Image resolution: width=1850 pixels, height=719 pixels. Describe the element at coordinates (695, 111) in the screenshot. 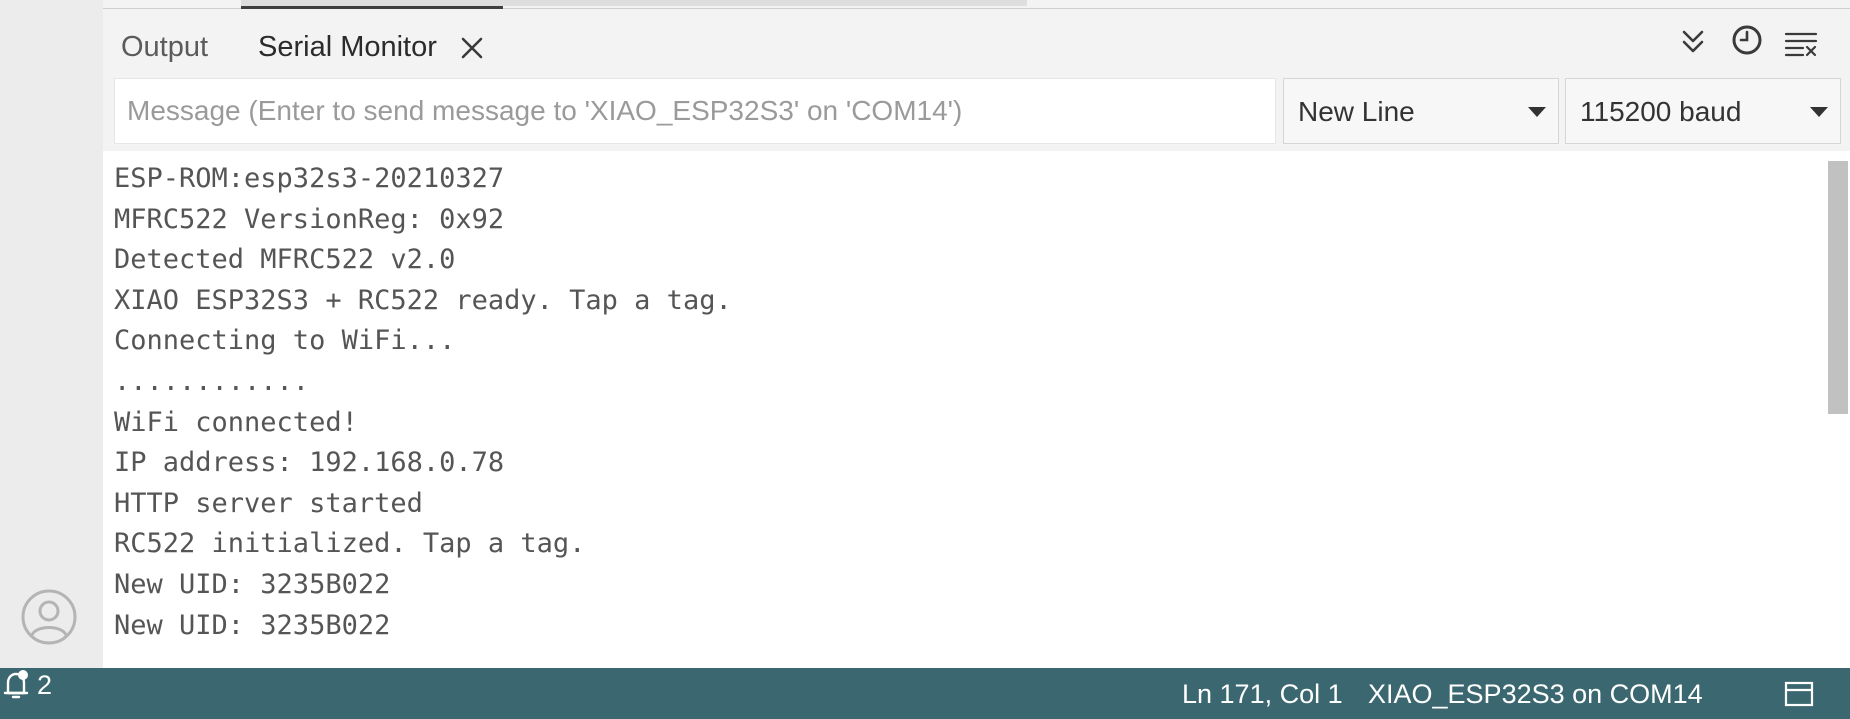

I see `message-input` at that location.